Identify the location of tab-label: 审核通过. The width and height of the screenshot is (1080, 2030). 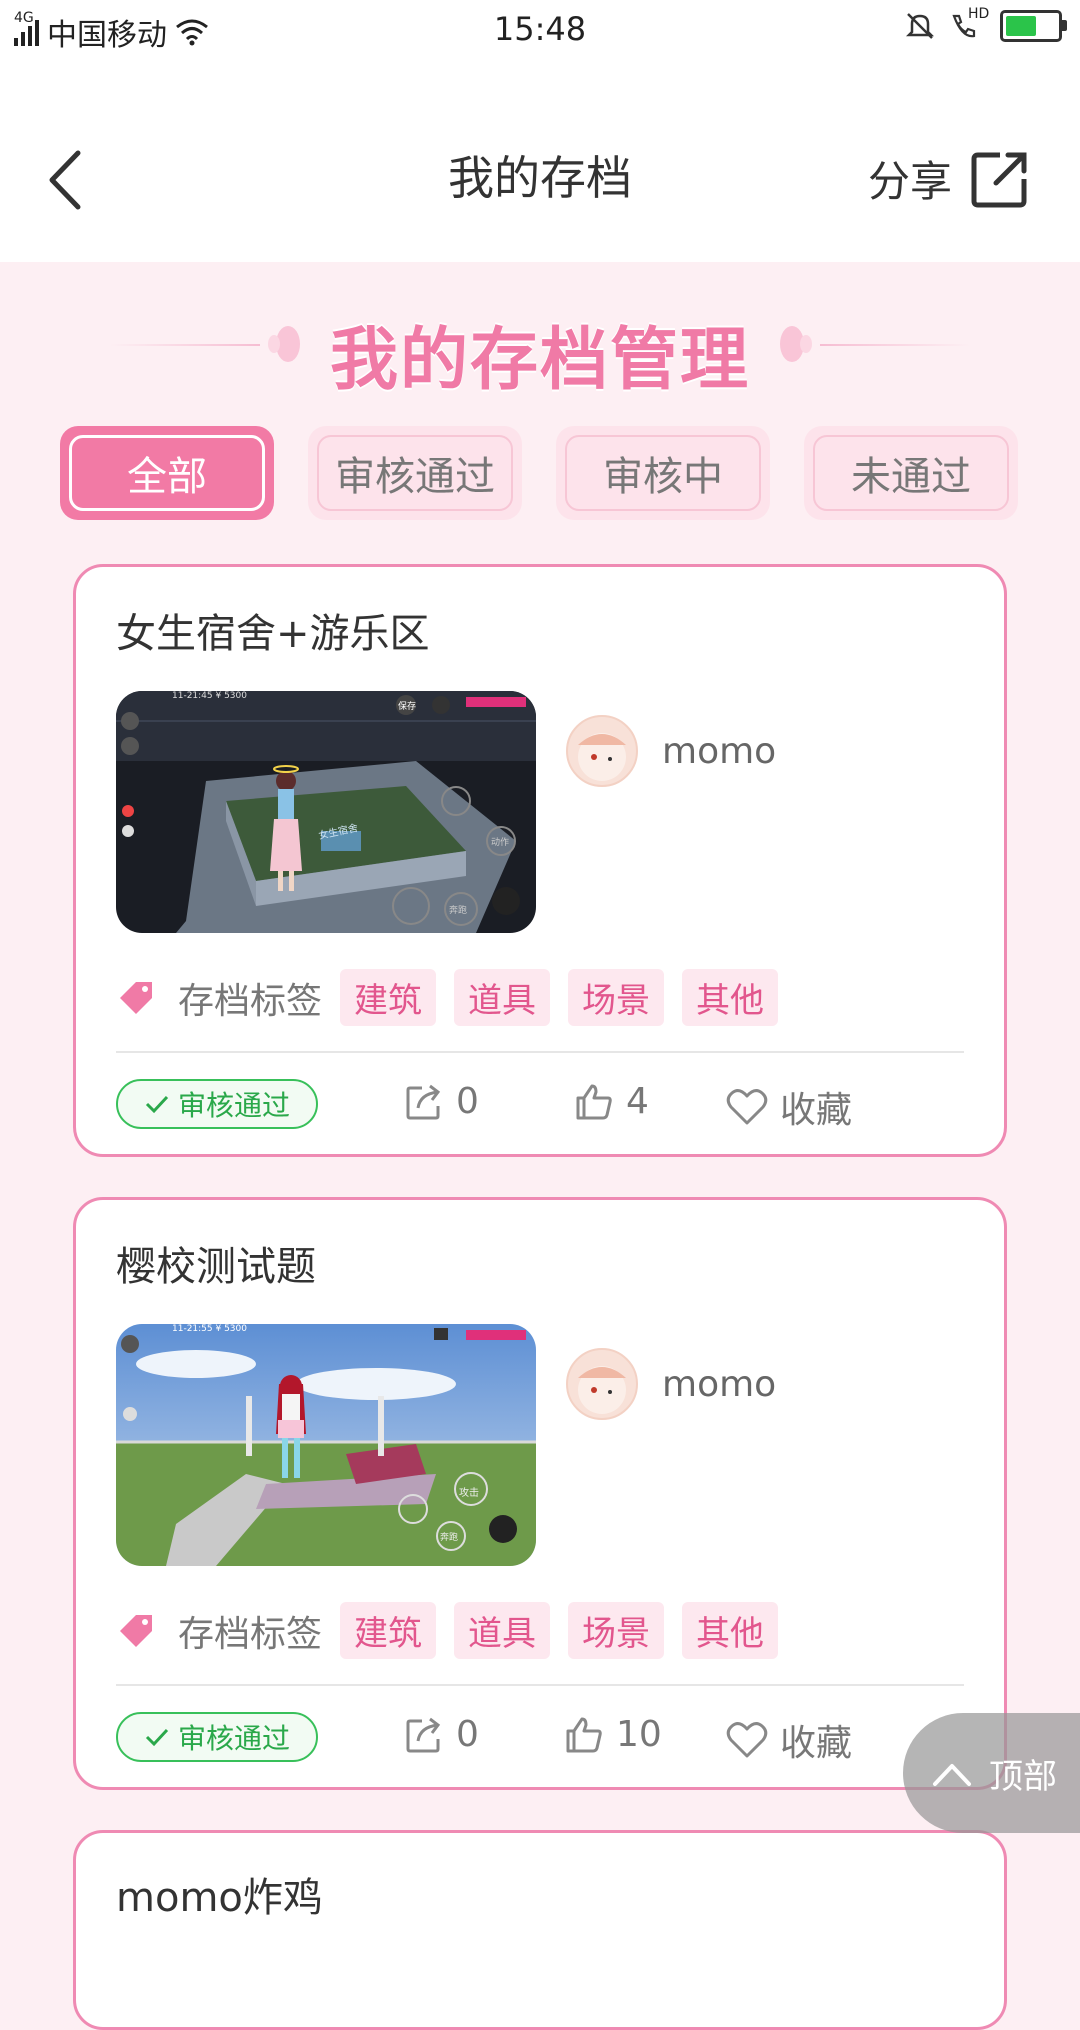
(415, 473).